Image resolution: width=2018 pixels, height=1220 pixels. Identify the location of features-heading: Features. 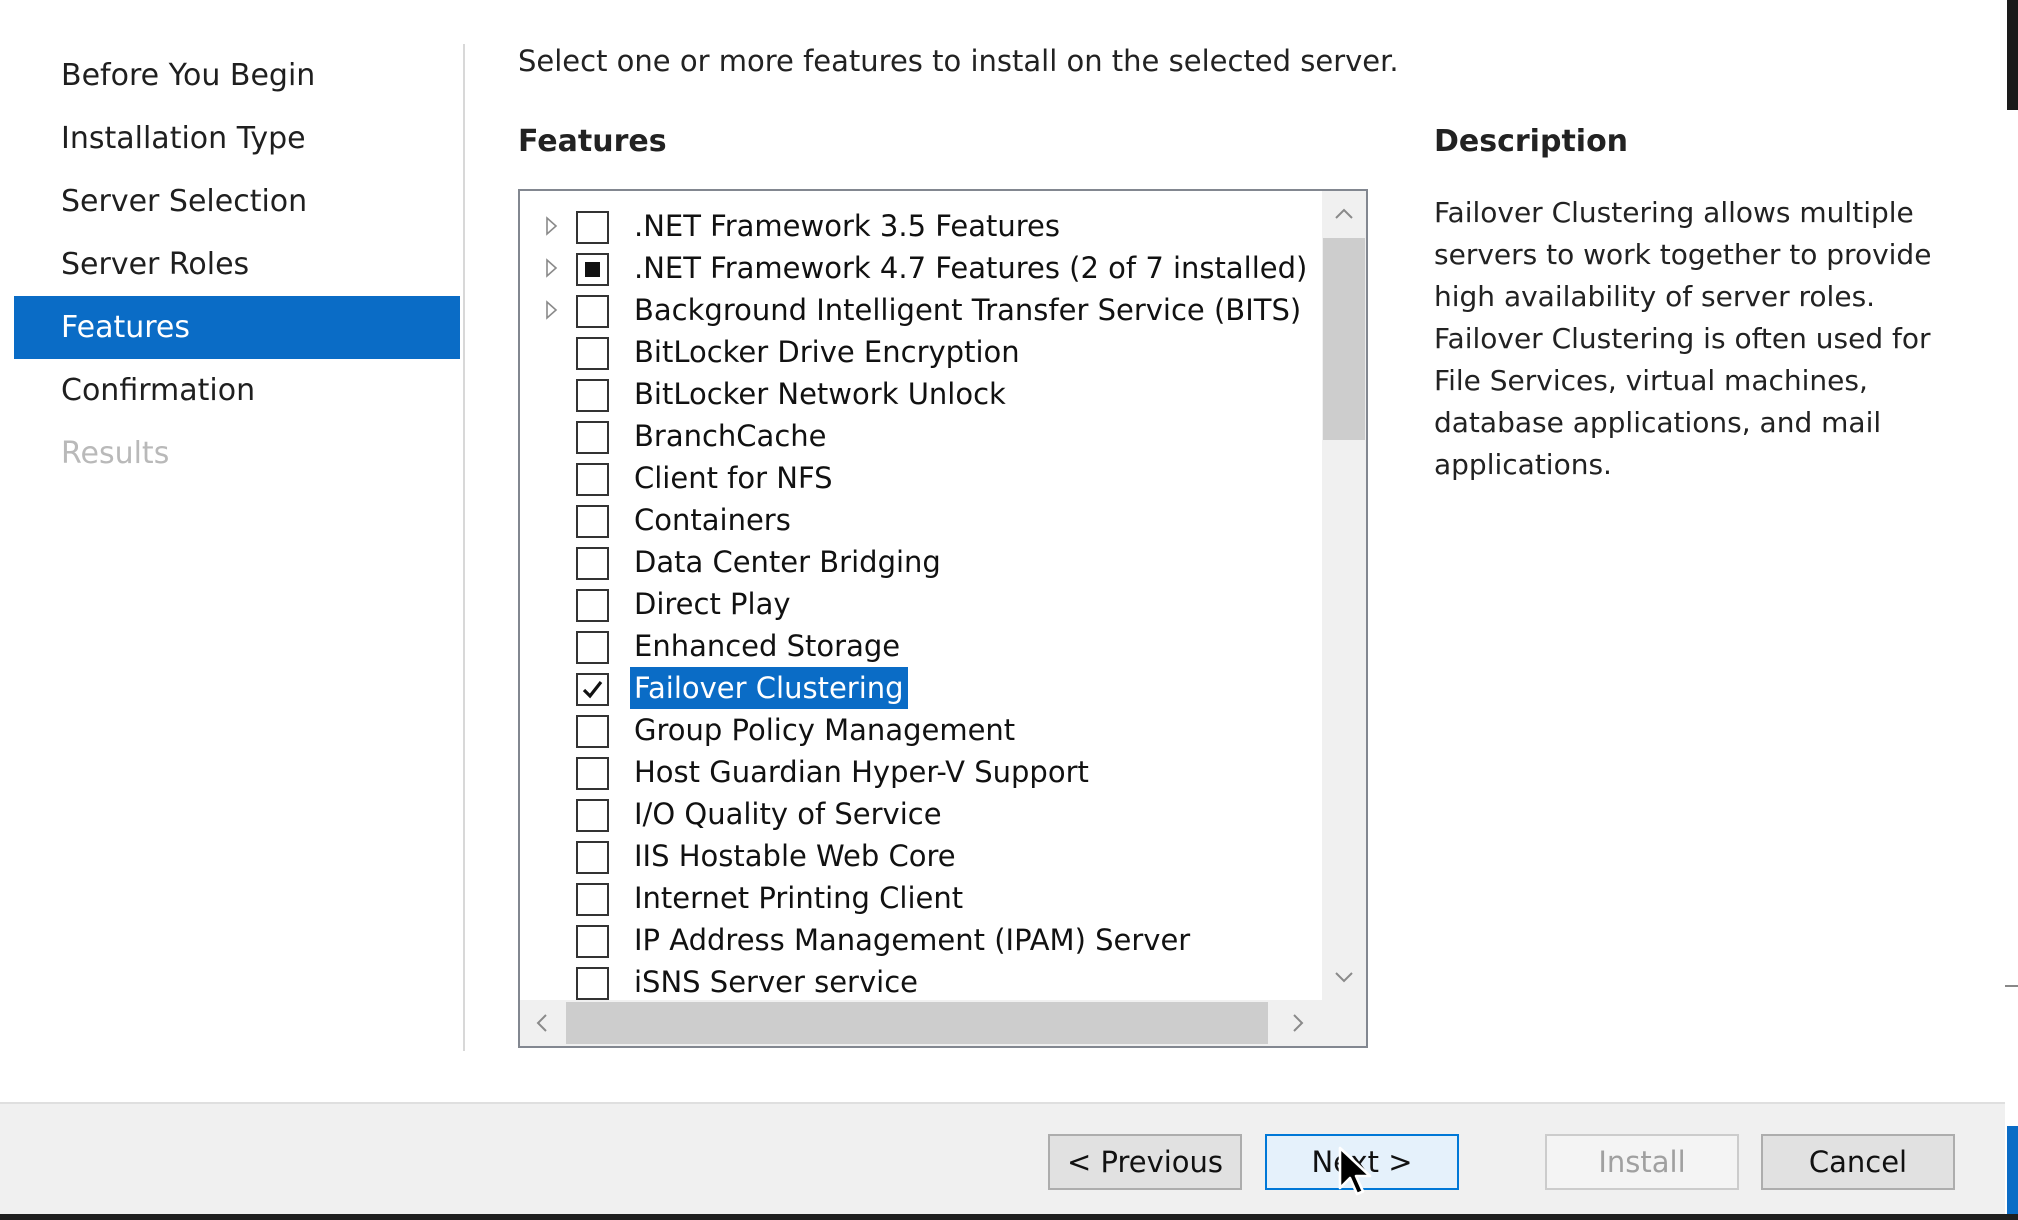
(592, 141).